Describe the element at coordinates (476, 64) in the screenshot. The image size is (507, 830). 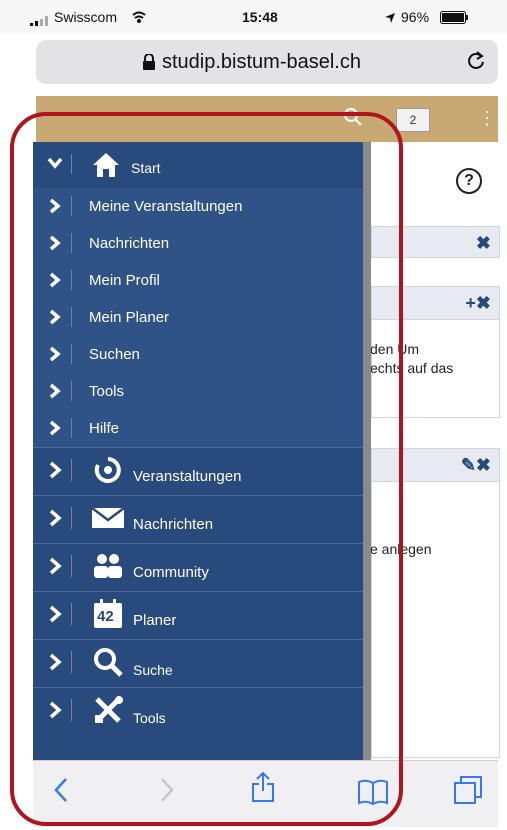
I see `reload-icon` at that location.